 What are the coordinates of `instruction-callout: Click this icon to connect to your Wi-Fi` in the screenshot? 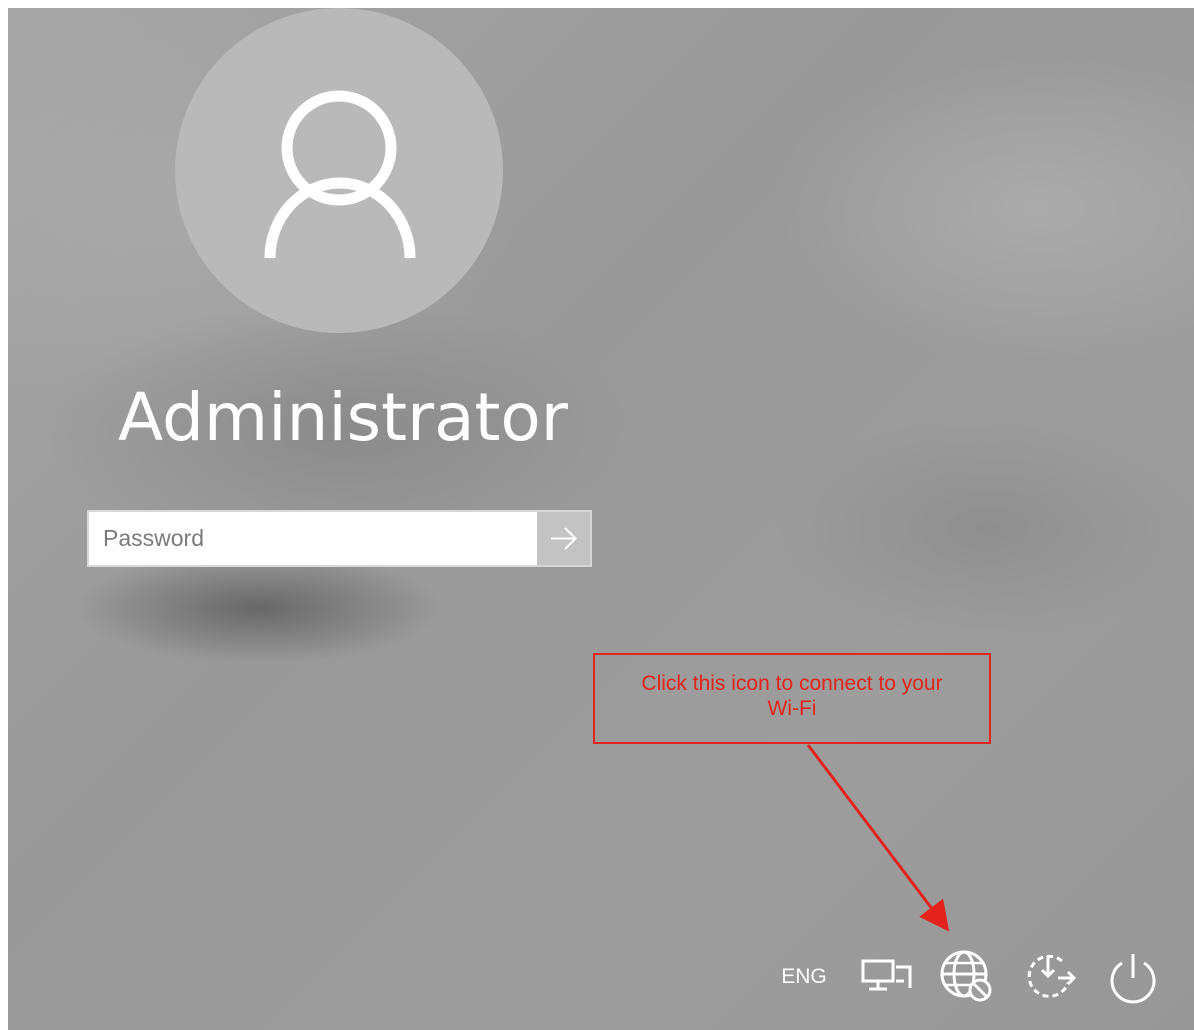 It's located at (792, 698).